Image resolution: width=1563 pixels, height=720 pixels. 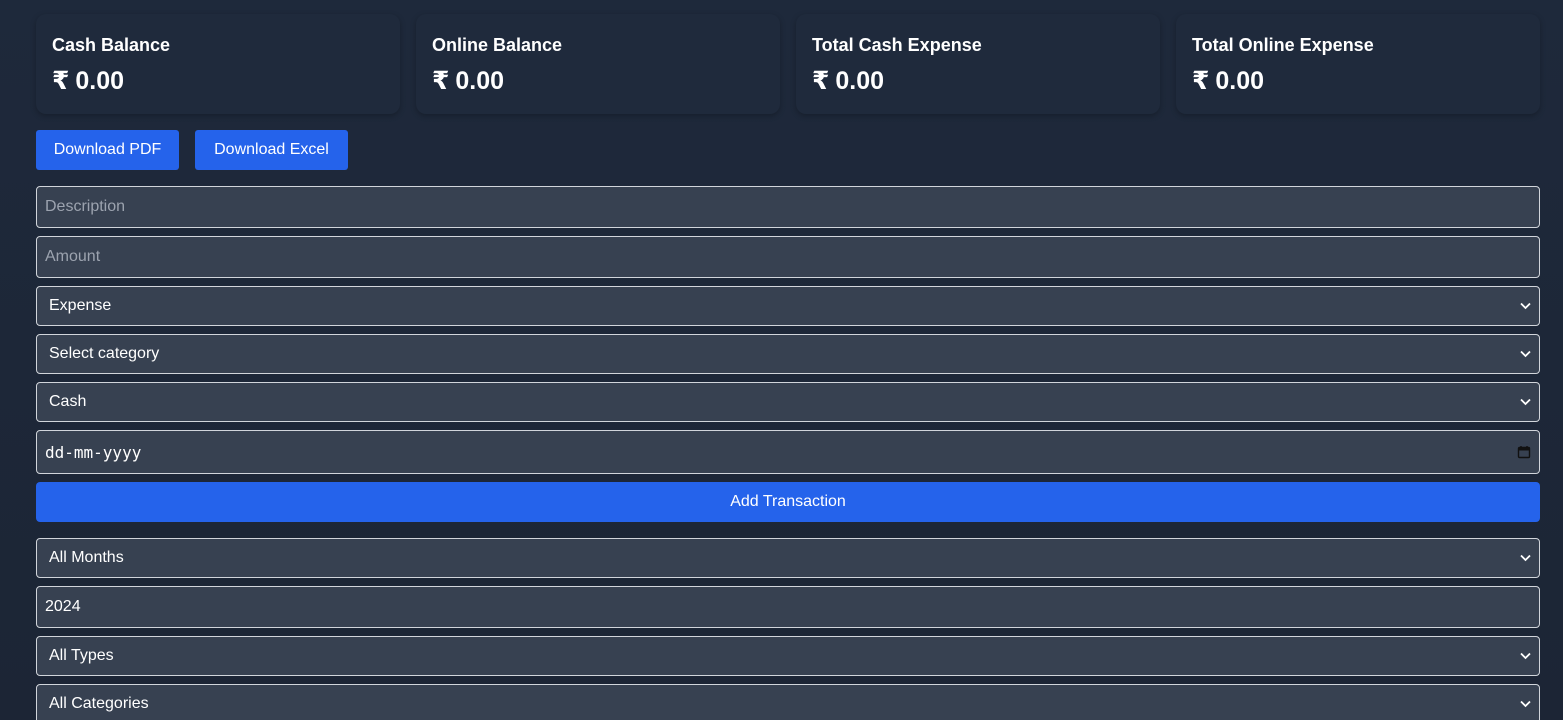 I want to click on type-select-value: Expense, so click(x=80, y=305).